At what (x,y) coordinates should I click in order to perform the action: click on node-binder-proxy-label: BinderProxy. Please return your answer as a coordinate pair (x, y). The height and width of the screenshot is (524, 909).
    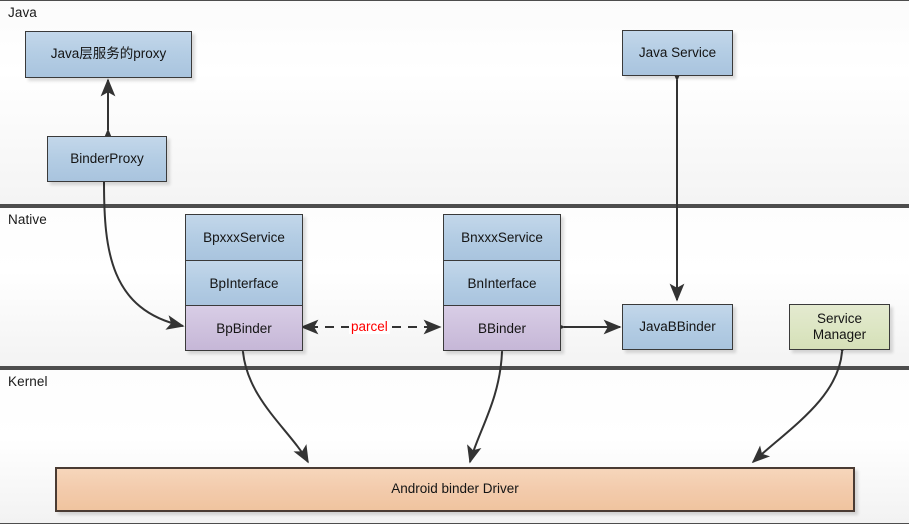
    Looking at the image, I should click on (107, 158).